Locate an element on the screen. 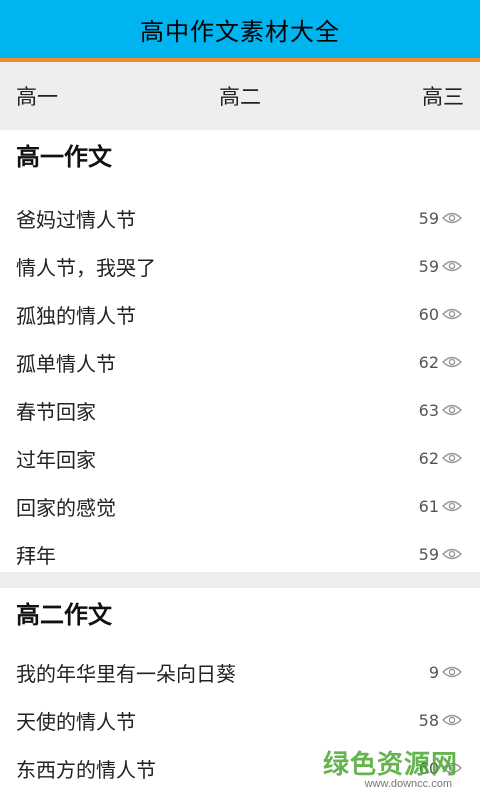 This screenshot has height=800, width=480. item-title: 孤独的情人节 is located at coordinates (76, 315).